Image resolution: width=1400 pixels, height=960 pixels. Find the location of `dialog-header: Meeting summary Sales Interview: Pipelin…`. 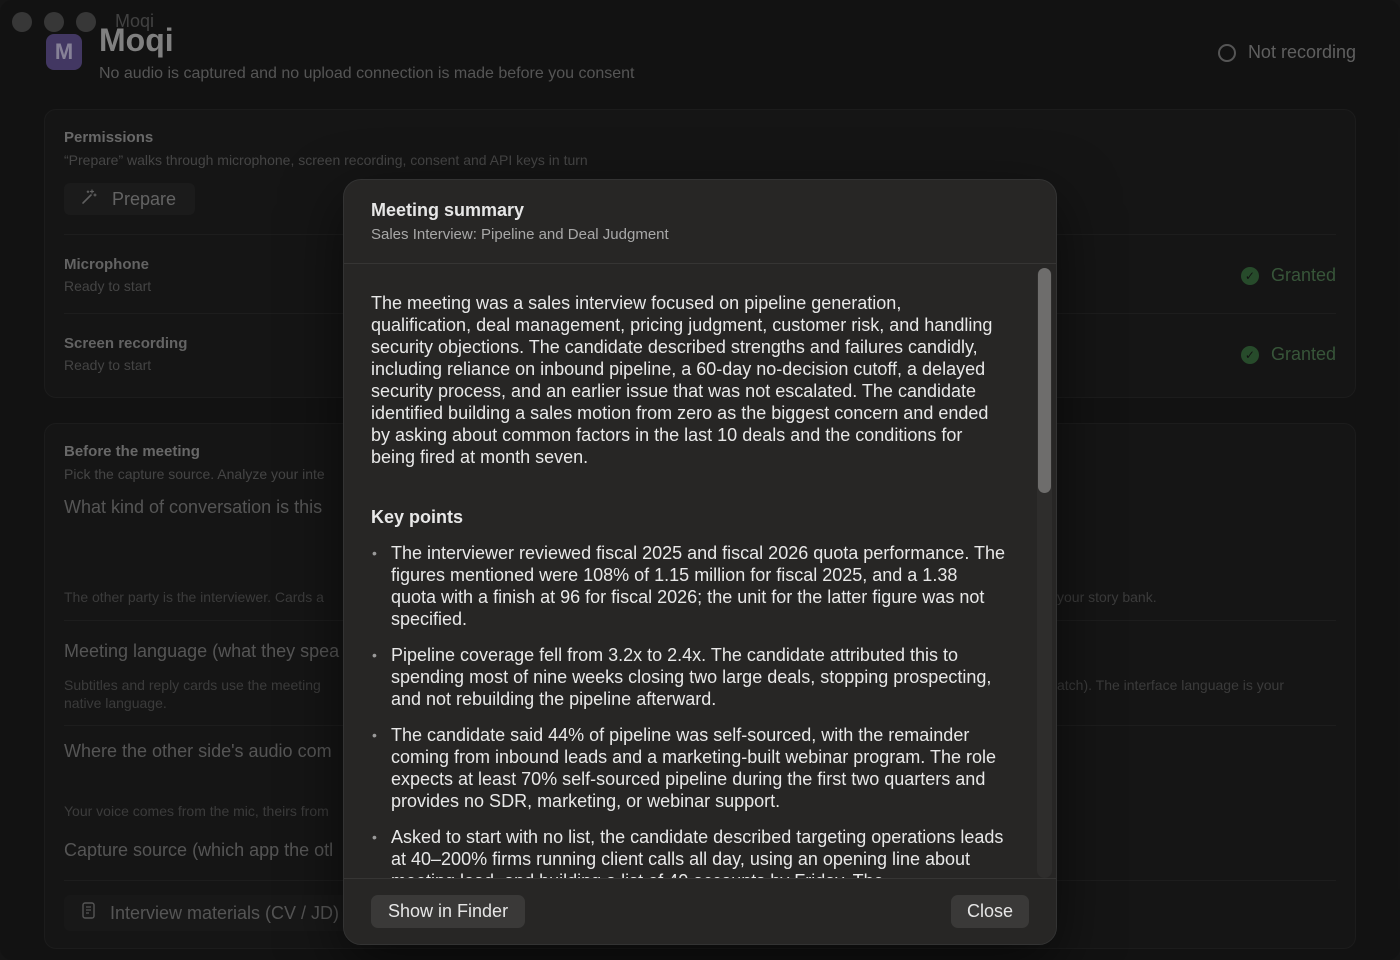

dialog-header: Meeting summary Sales Interview: Pipelin… is located at coordinates (700, 222).